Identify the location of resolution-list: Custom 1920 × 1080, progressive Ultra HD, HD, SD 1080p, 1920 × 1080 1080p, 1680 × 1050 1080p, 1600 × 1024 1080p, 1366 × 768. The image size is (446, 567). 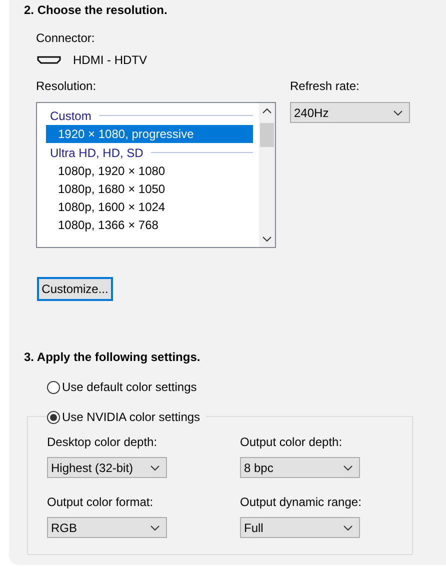
(156, 175).